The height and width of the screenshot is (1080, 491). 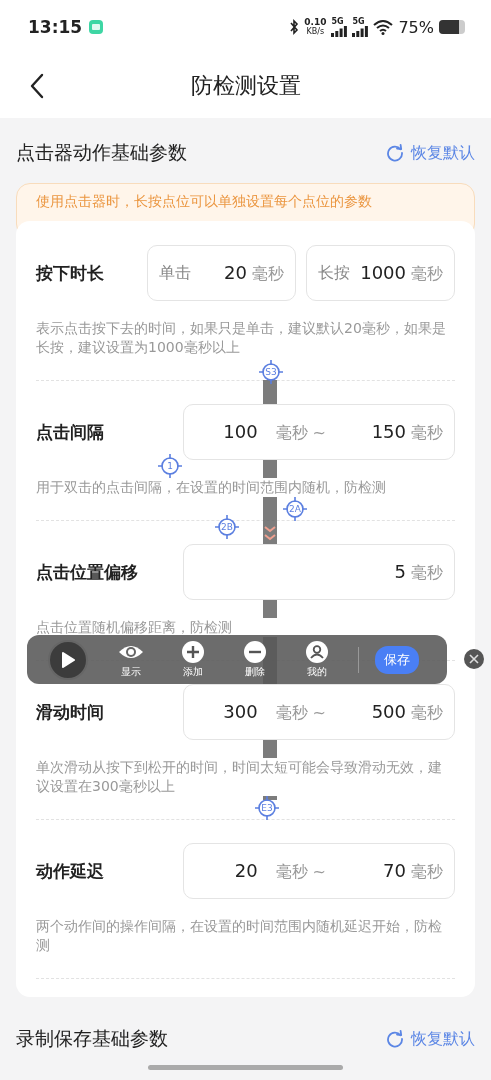 I want to click on target-marker: 2B, so click(x=227, y=527).